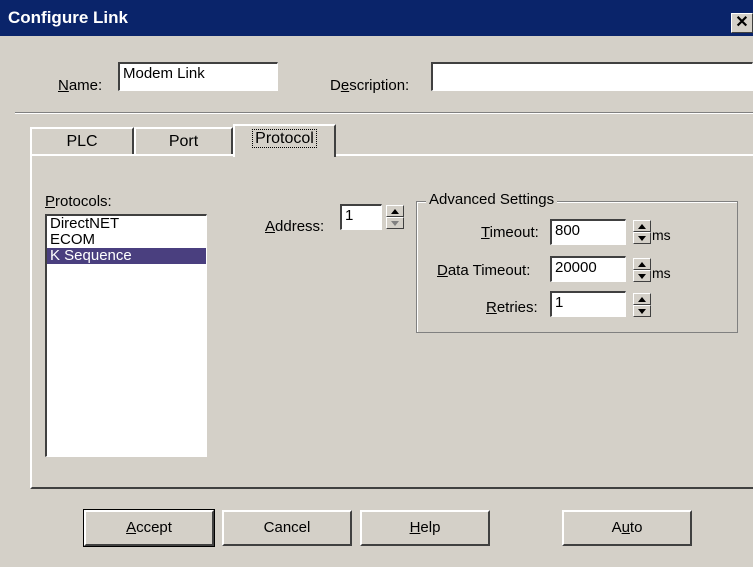 The height and width of the screenshot is (567, 753). I want to click on help-button: Help, so click(425, 528).